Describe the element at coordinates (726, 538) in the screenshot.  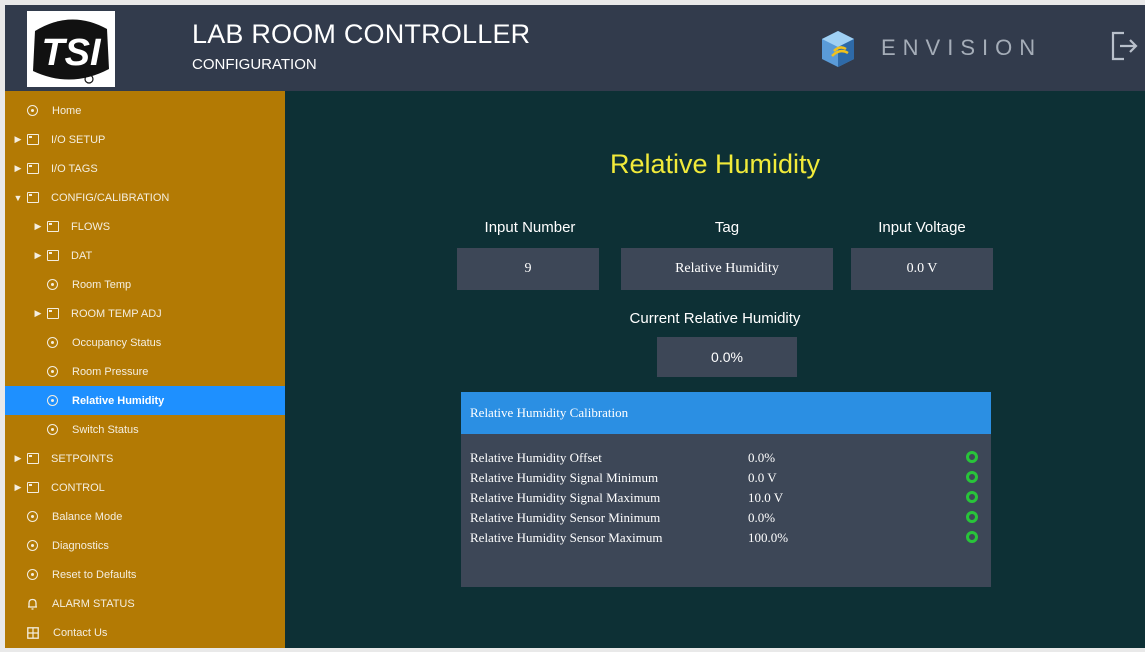
I see `calibration-row: Relative Humidity Sensor Maximum 100.0%` at that location.